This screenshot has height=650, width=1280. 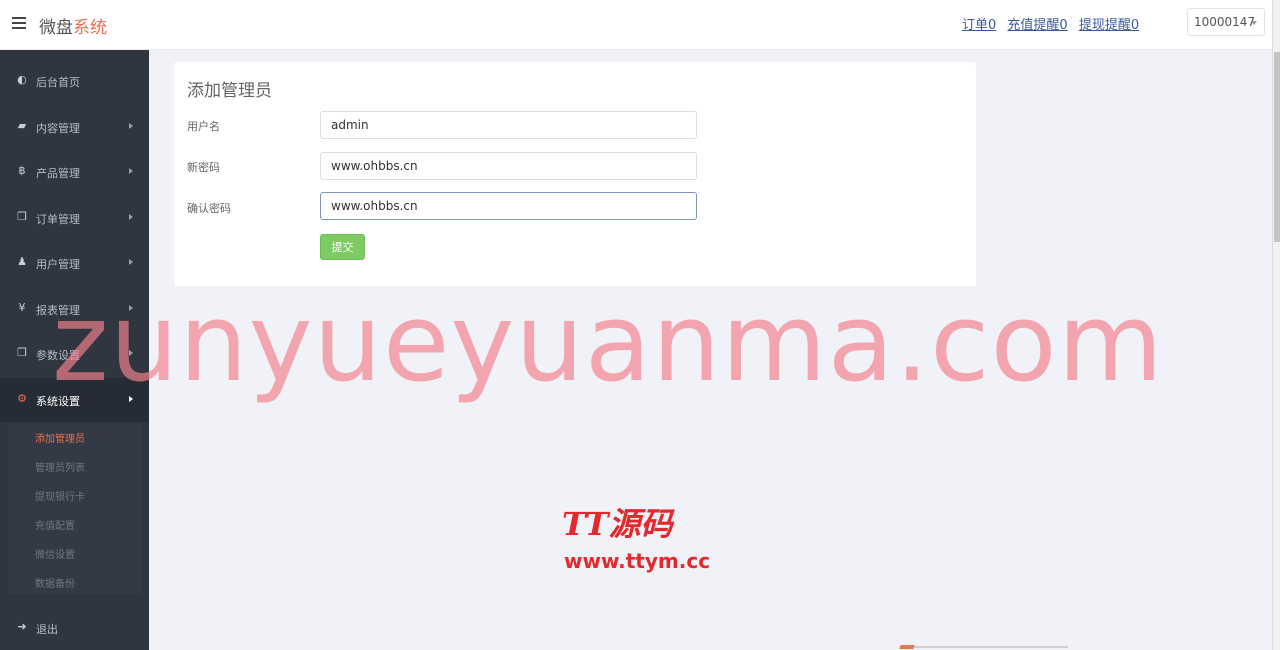 What do you see at coordinates (55, 553) in the screenshot?
I see `submenu-wechat-settings: 微信设置` at bounding box center [55, 553].